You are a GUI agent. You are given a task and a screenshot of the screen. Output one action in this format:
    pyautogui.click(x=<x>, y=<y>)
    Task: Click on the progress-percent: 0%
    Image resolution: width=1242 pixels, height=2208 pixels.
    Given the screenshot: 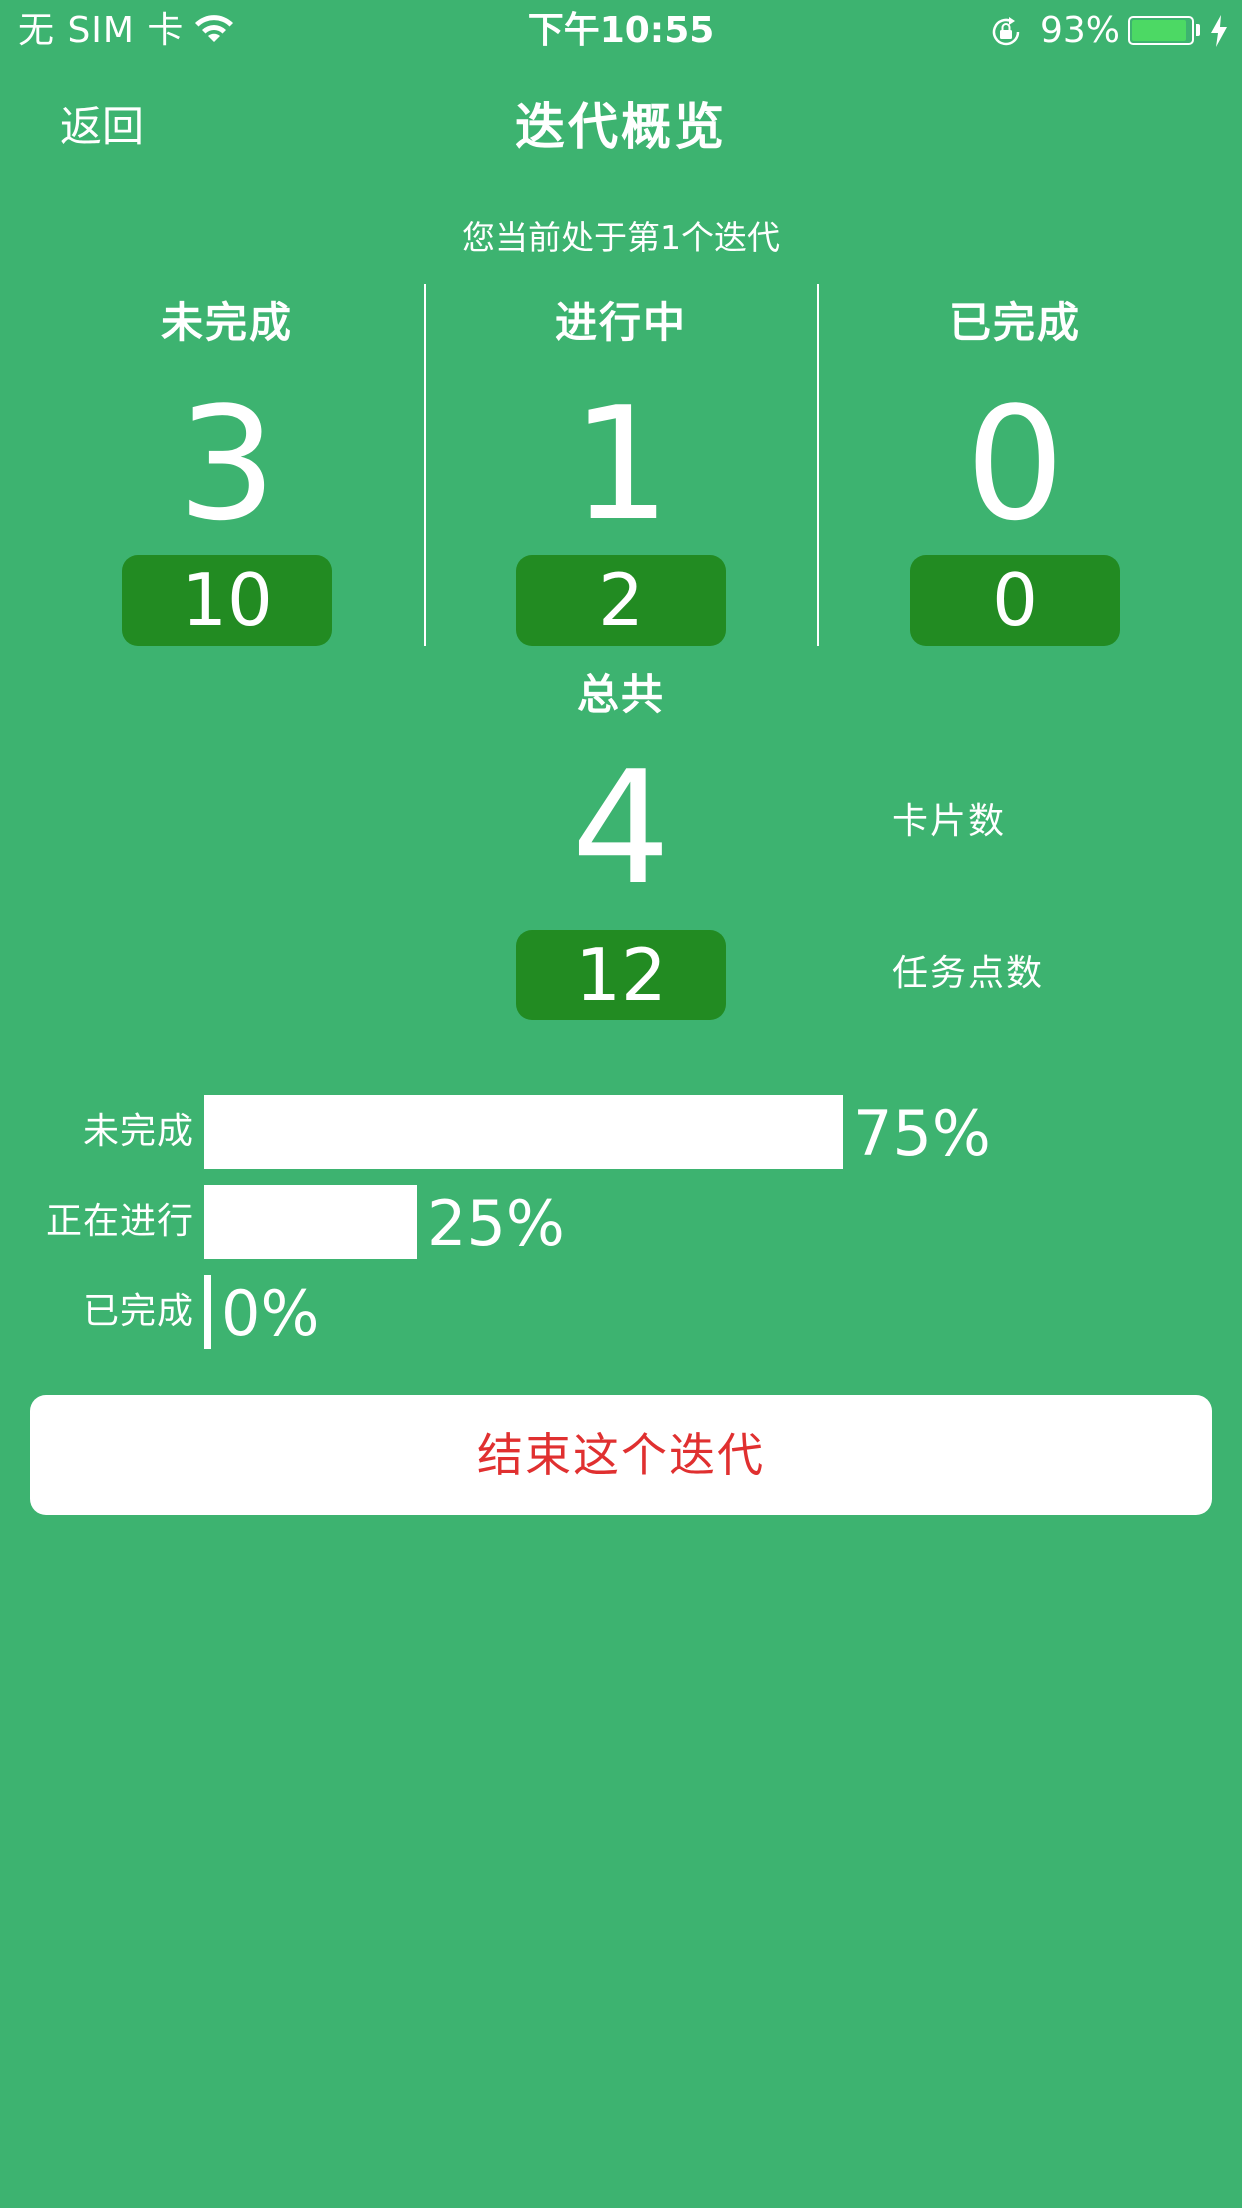 What is the action you would take?
    pyautogui.click(x=270, y=1313)
    